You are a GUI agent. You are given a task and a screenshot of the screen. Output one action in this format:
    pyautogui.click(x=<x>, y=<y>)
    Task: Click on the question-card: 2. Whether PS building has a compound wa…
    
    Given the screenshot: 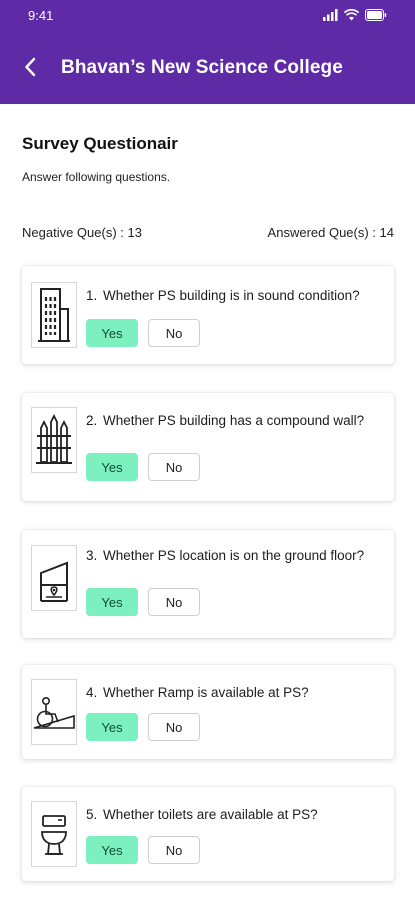 What is the action you would take?
    pyautogui.click(x=208, y=447)
    